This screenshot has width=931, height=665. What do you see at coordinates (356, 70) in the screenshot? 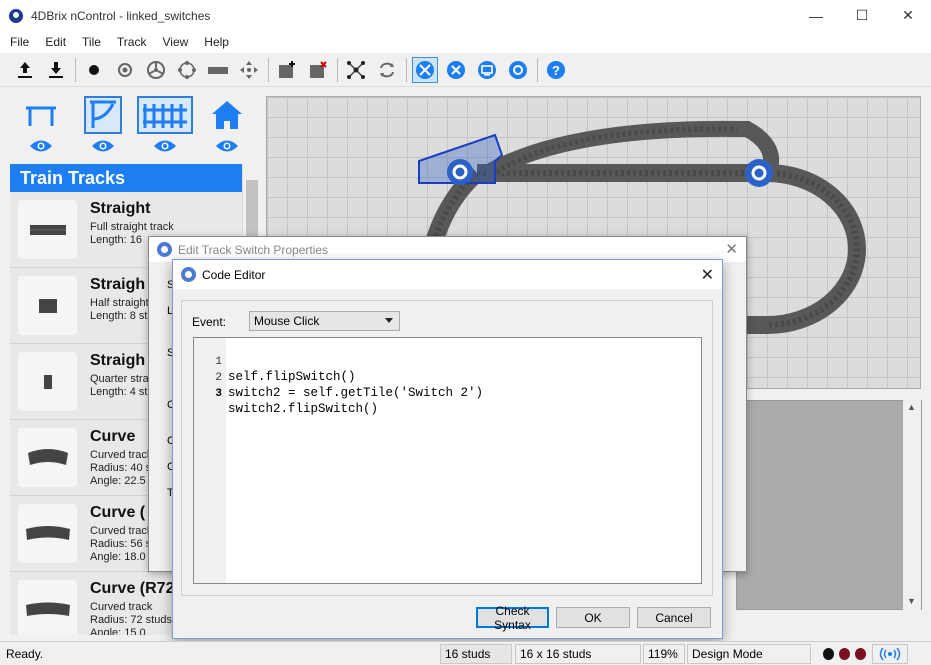
I see `network-icon` at bounding box center [356, 70].